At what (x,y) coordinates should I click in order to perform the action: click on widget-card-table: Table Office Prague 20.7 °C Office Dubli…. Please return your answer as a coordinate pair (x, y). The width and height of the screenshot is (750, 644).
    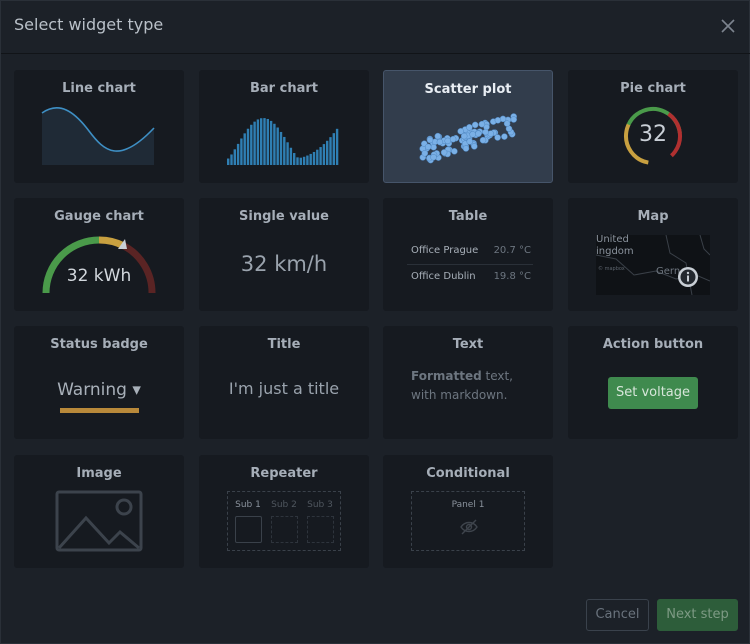
    Looking at the image, I should click on (468, 254).